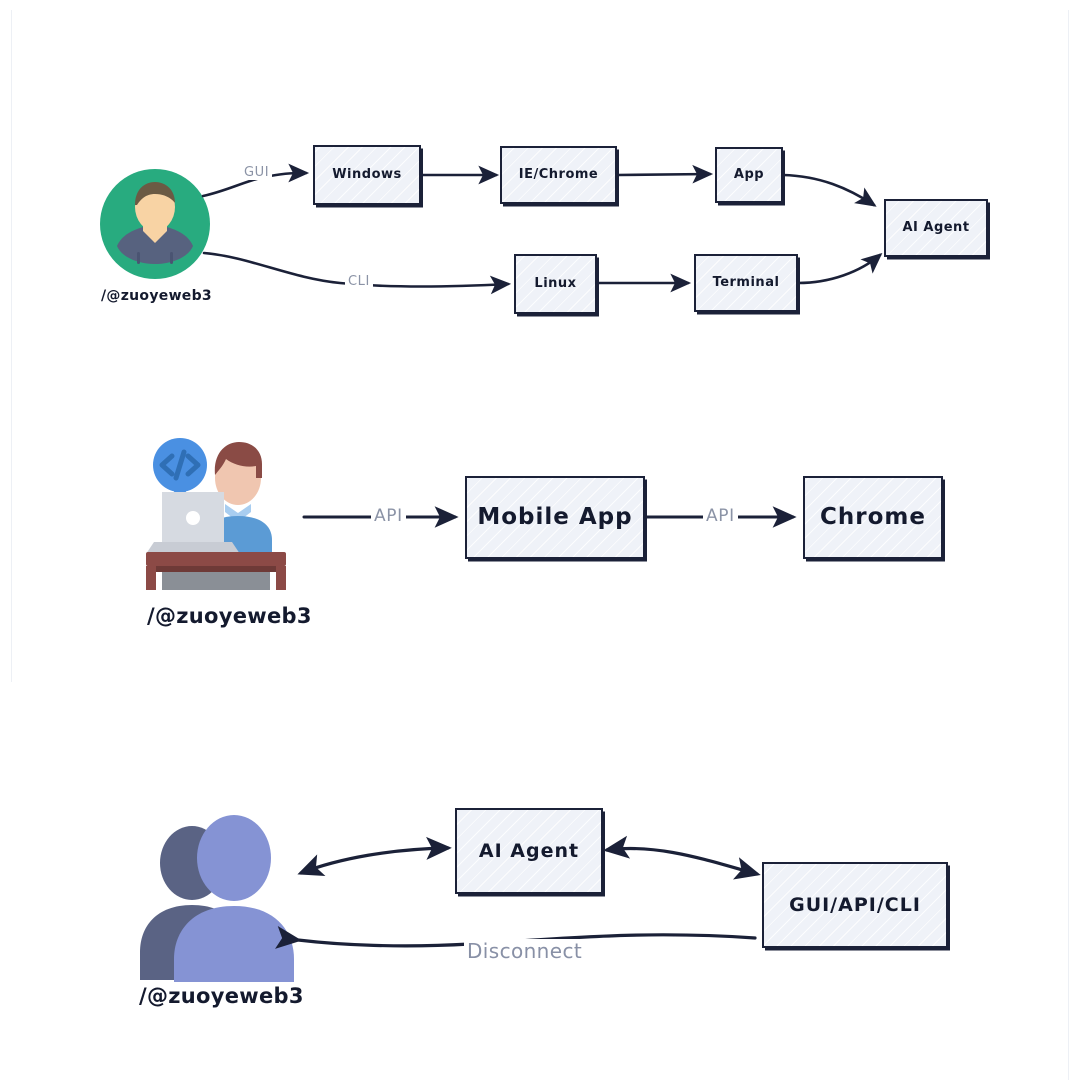 The image size is (1080, 1080). What do you see at coordinates (525, 951) in the screenshot?
I see `edge-label-disconnect: Disconnect` at bounding box center [525, 951].